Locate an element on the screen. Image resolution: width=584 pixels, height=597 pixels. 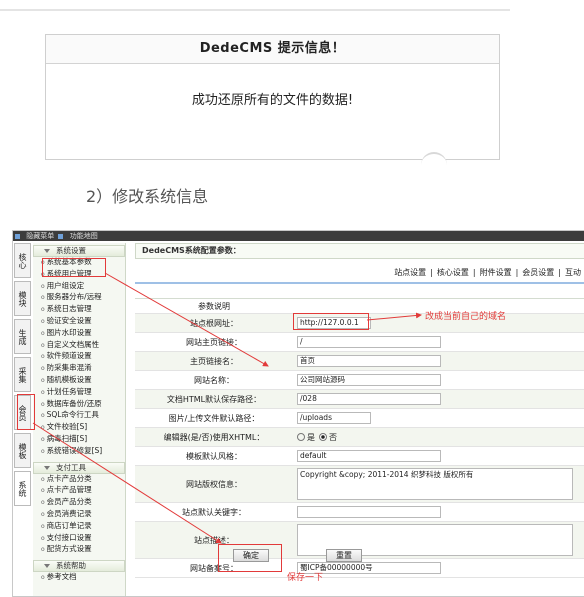
form-row: 站点默认关键字： is located at coordinates (359, 512).